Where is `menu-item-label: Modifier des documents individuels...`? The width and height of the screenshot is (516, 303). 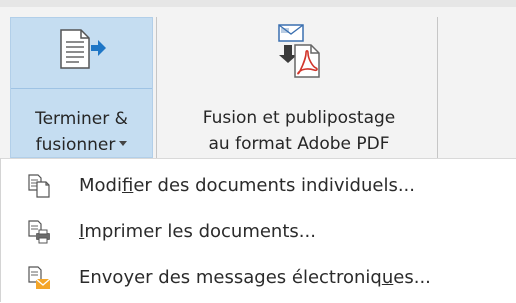
menu-item-label: Modifier des documents individuels... is located at coordinates (247, 185).